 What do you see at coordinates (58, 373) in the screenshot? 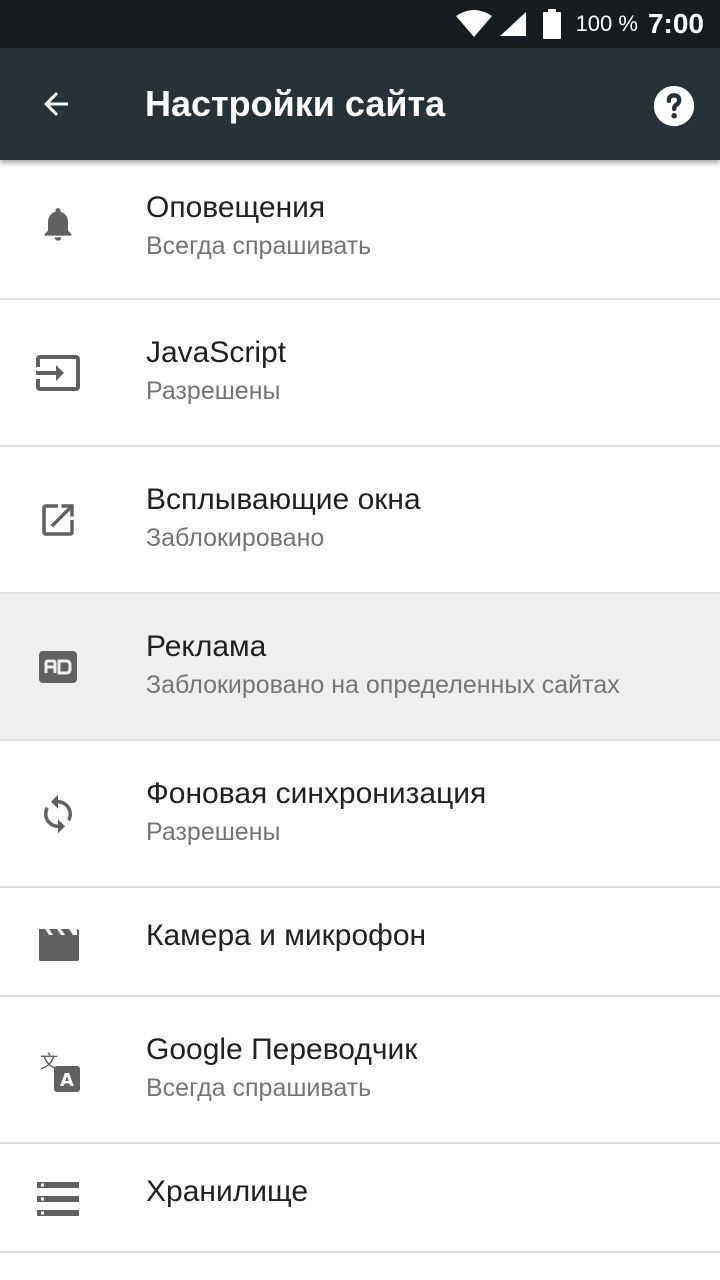
I see `input-arrow-icon` at bounding box center [58, 373].